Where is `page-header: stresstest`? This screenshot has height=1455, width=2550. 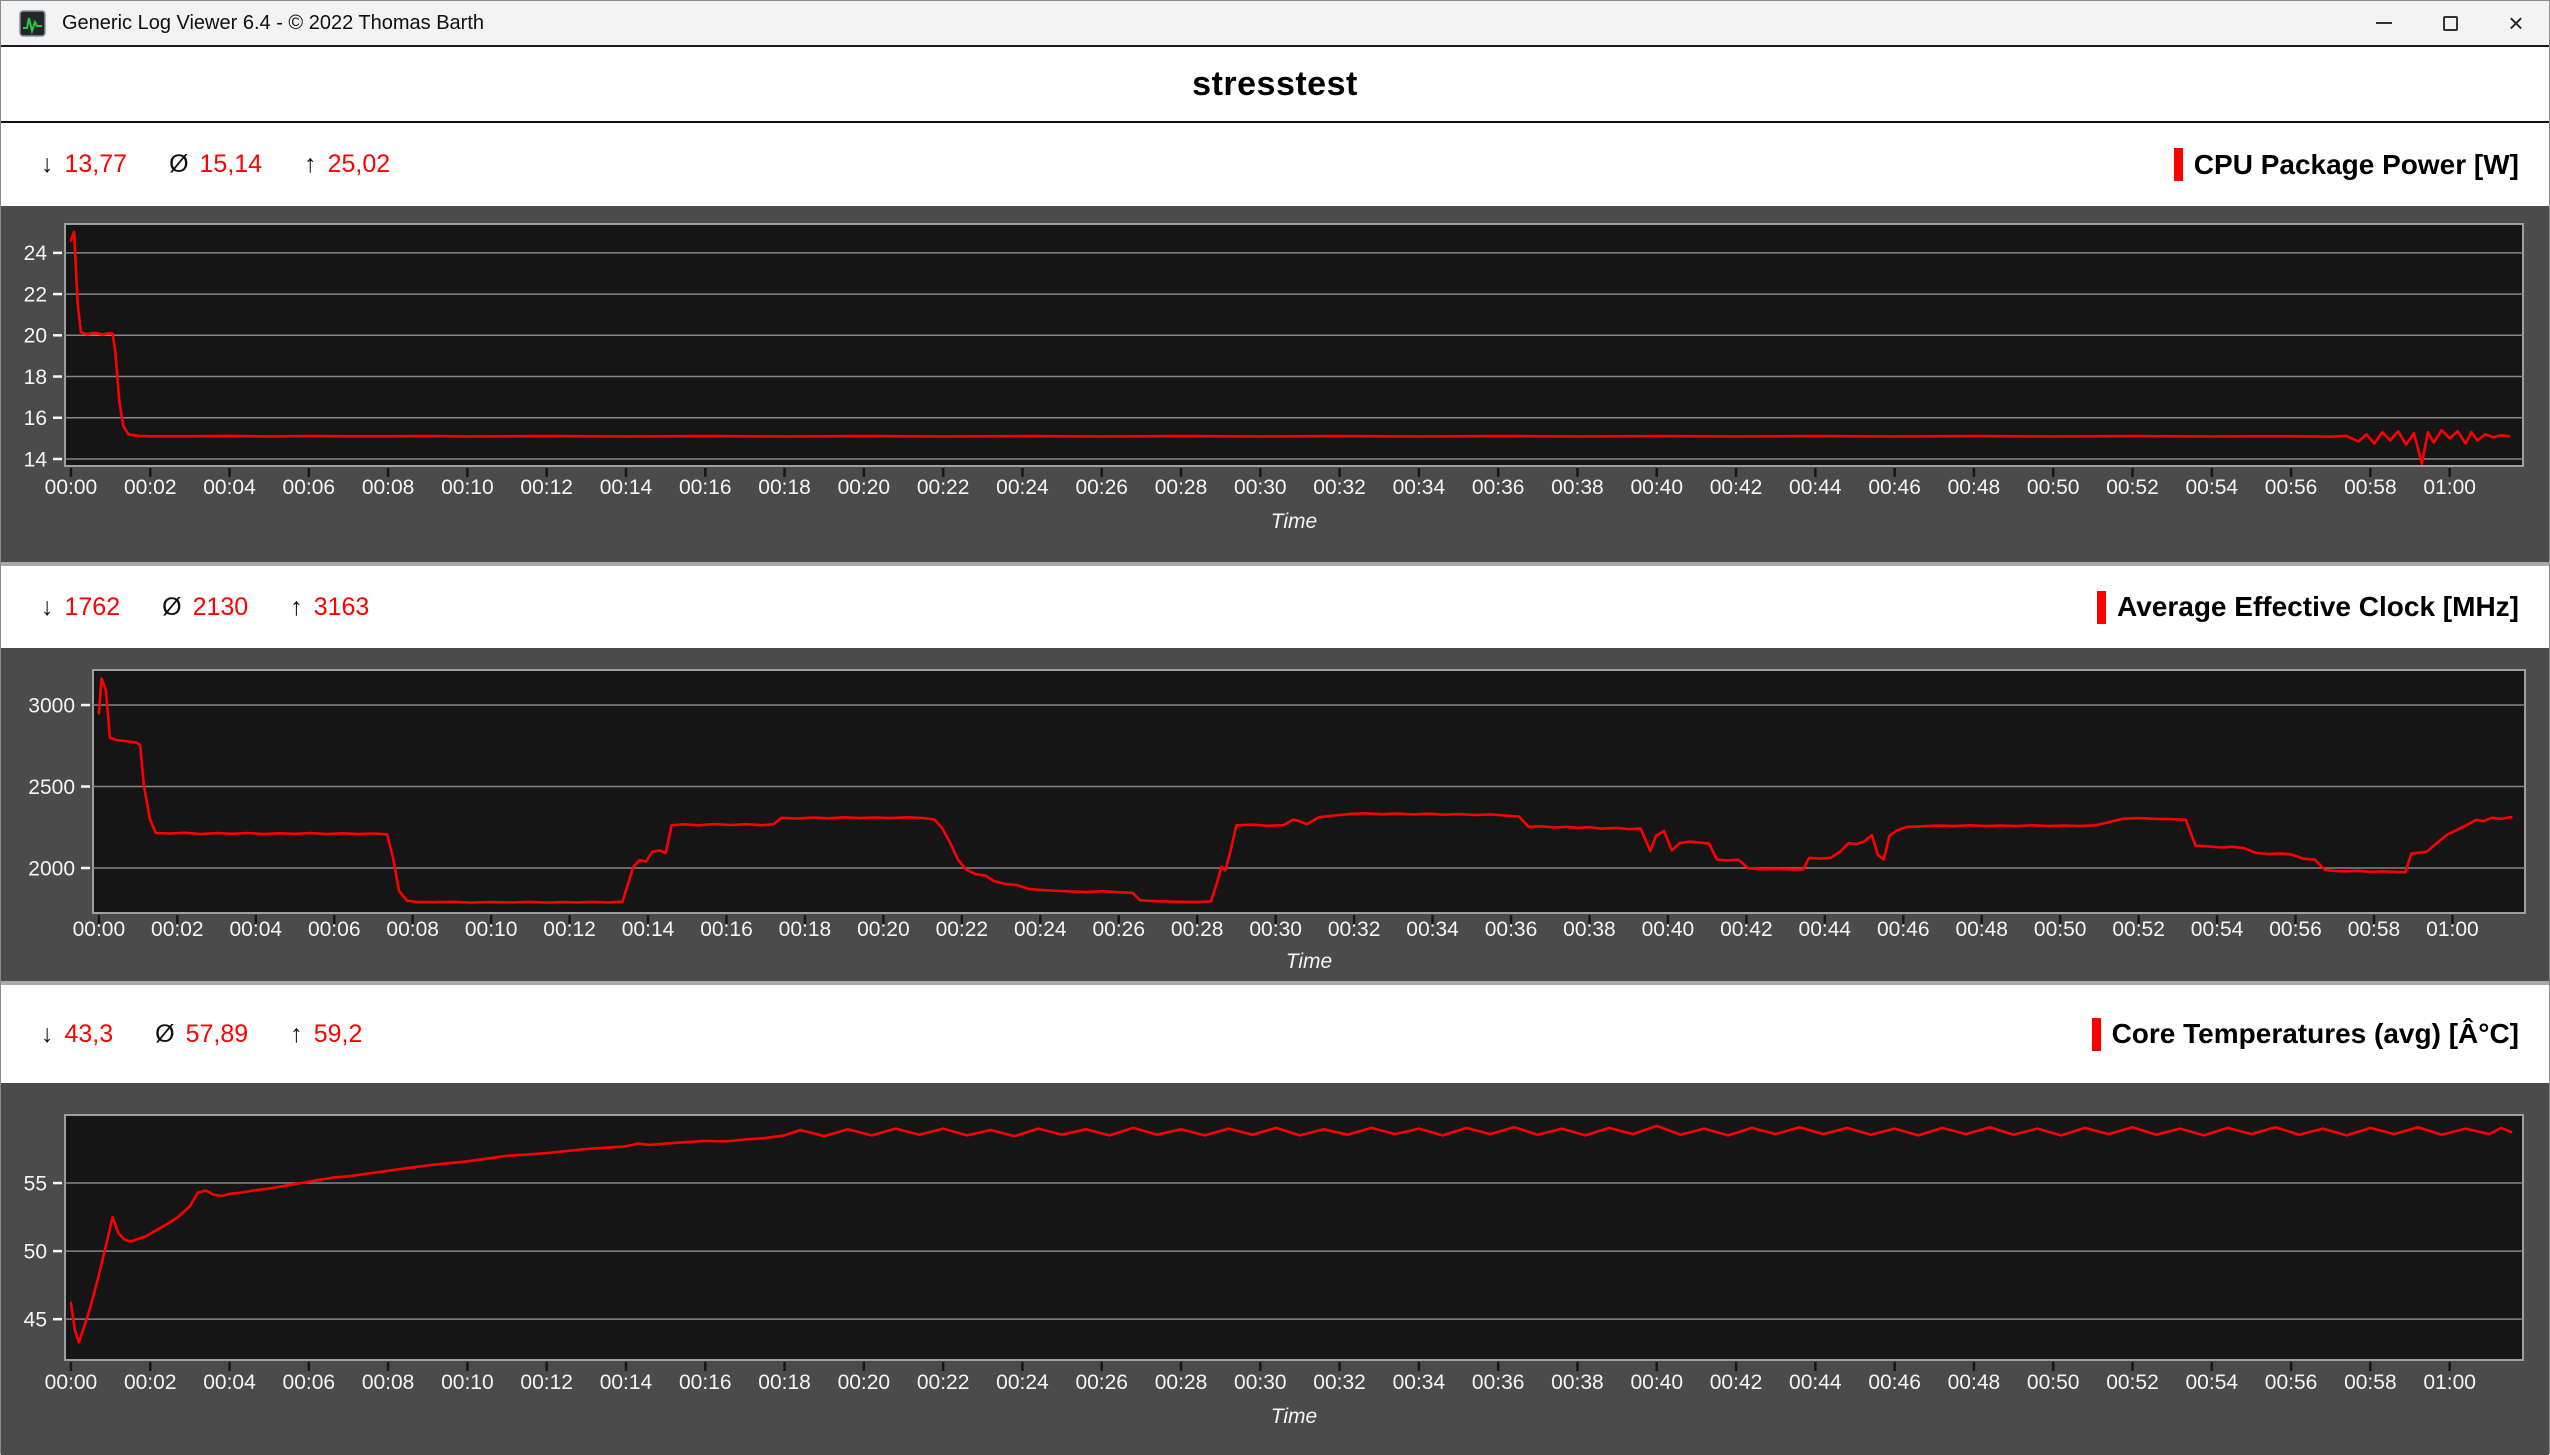 page-header: stresstest is located at coordinates (1275, 85).